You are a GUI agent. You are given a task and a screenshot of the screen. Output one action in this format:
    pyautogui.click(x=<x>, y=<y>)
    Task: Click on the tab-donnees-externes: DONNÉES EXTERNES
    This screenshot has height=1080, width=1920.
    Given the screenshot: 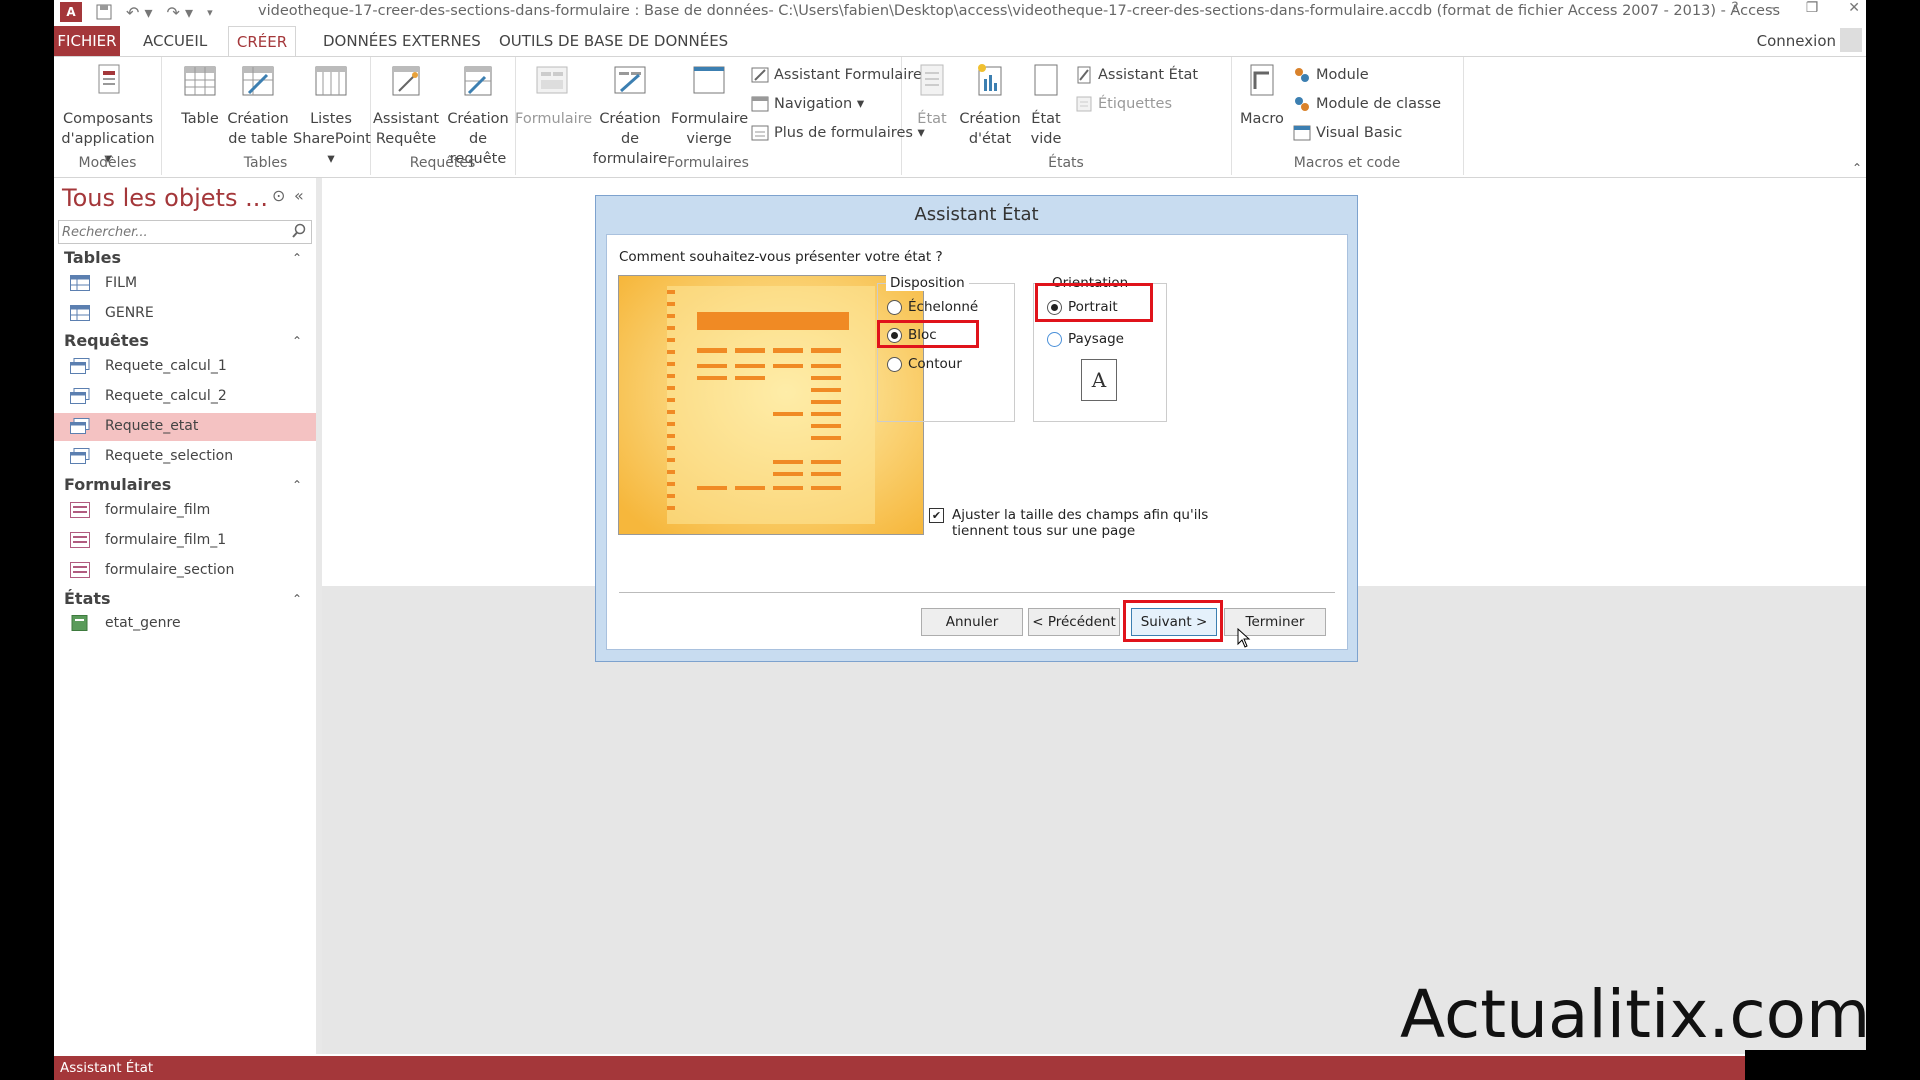 What is the action you would take?
    pyautogui.click(x=402, y=41)
    